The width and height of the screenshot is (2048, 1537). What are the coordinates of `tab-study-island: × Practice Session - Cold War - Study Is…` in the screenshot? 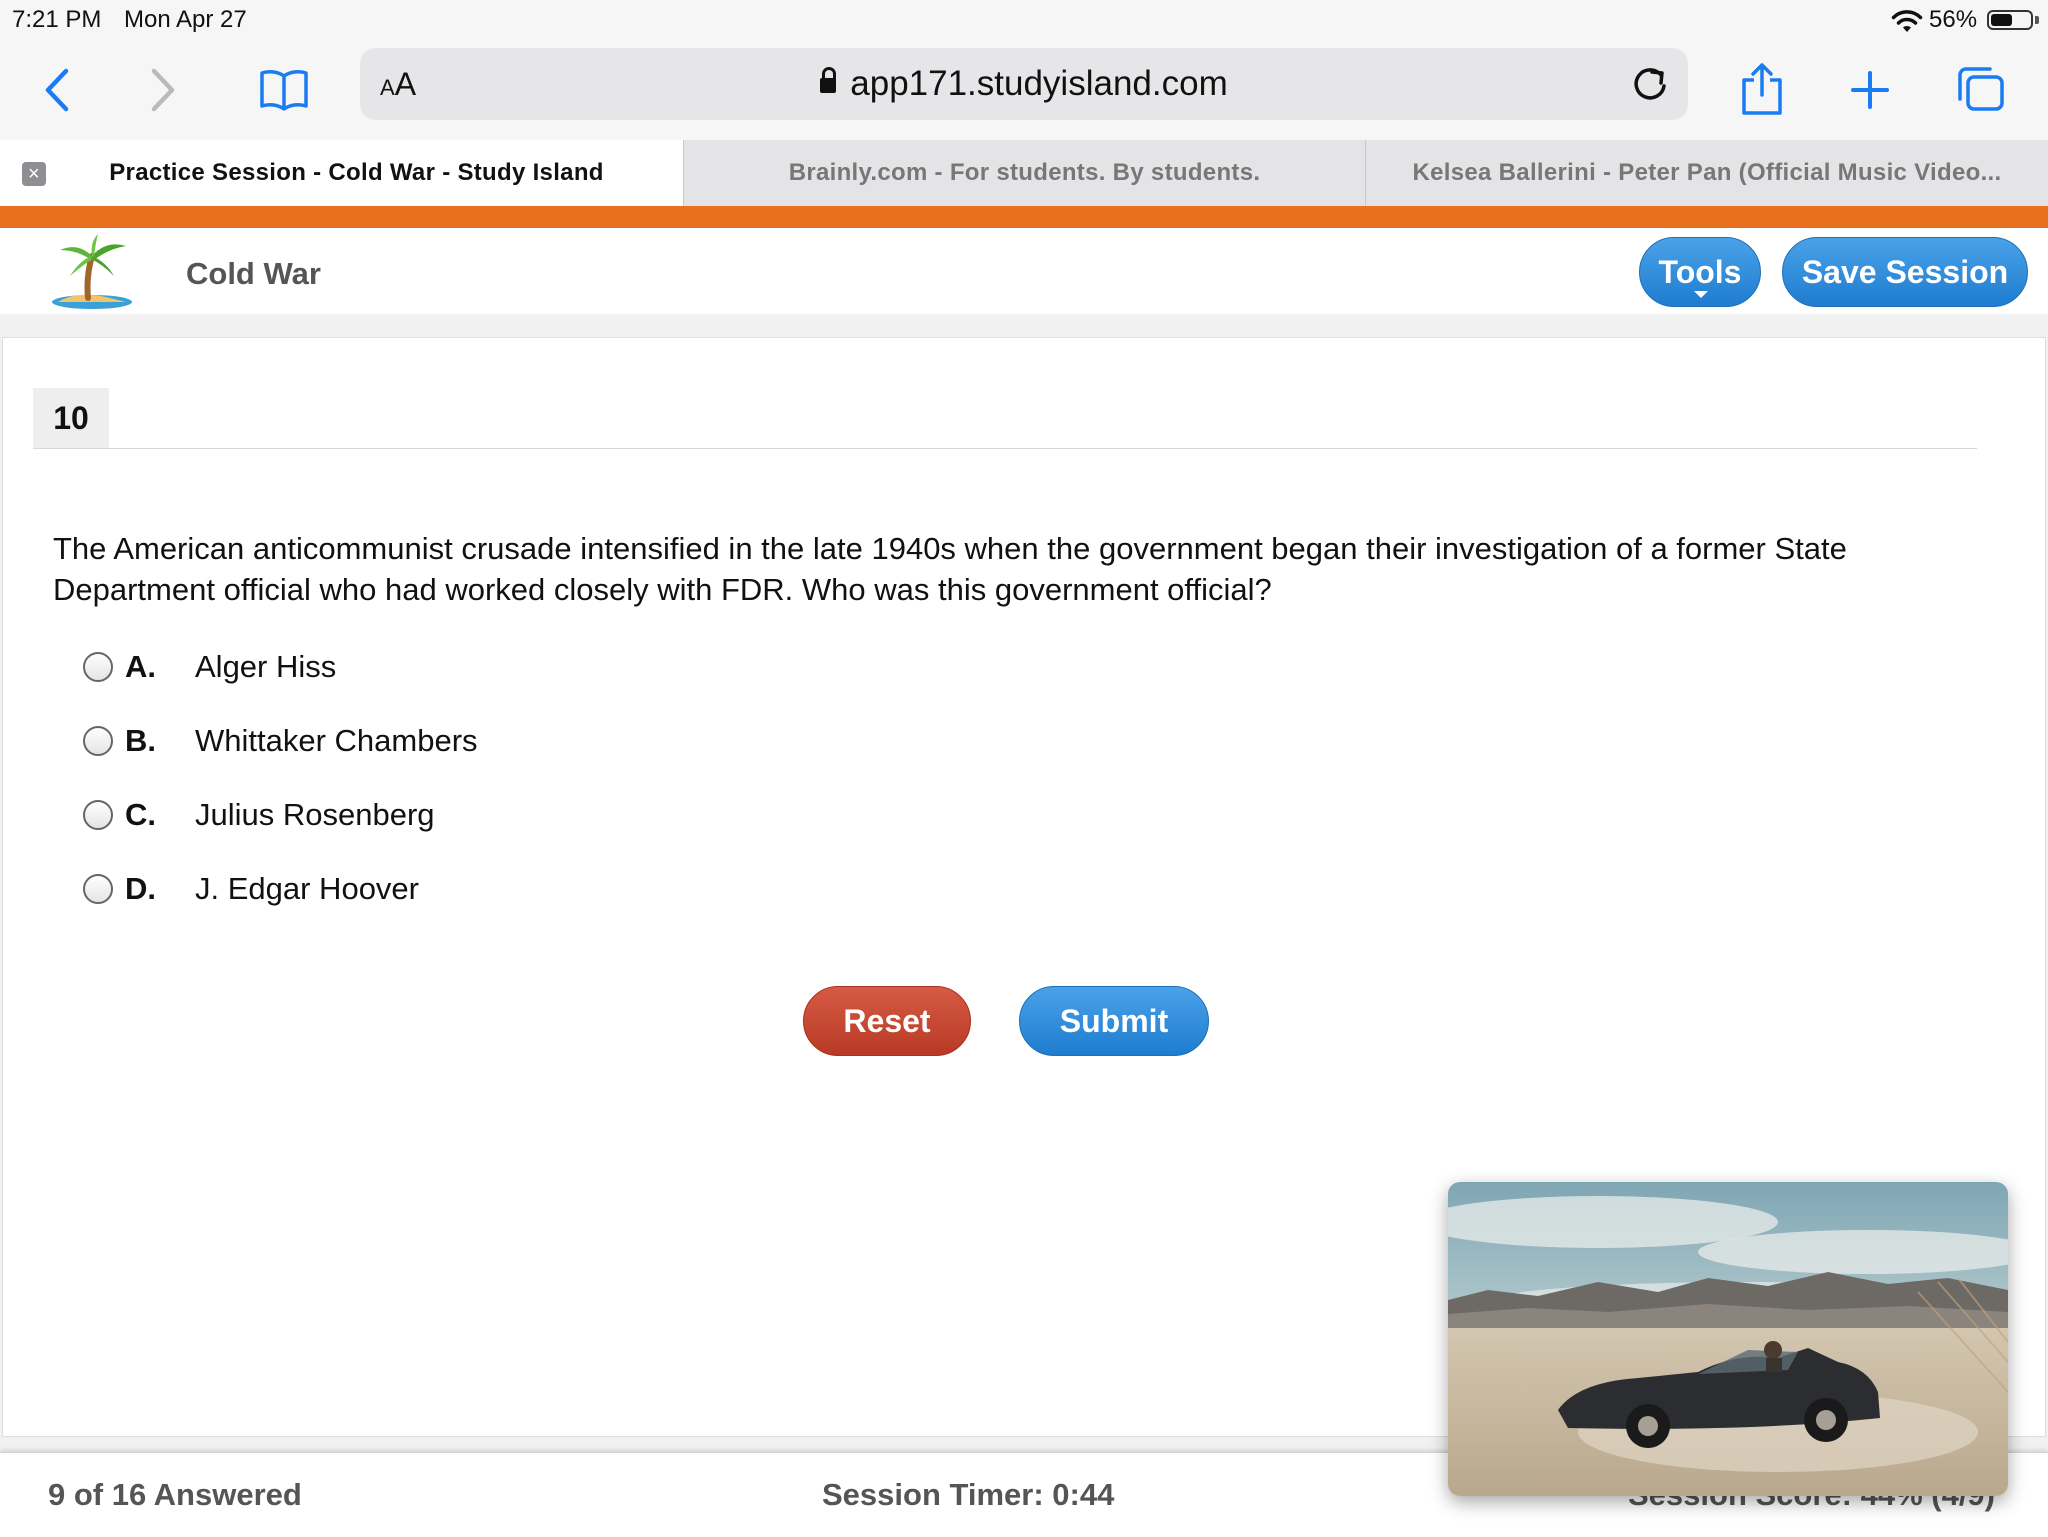 It's located at (341, 173).